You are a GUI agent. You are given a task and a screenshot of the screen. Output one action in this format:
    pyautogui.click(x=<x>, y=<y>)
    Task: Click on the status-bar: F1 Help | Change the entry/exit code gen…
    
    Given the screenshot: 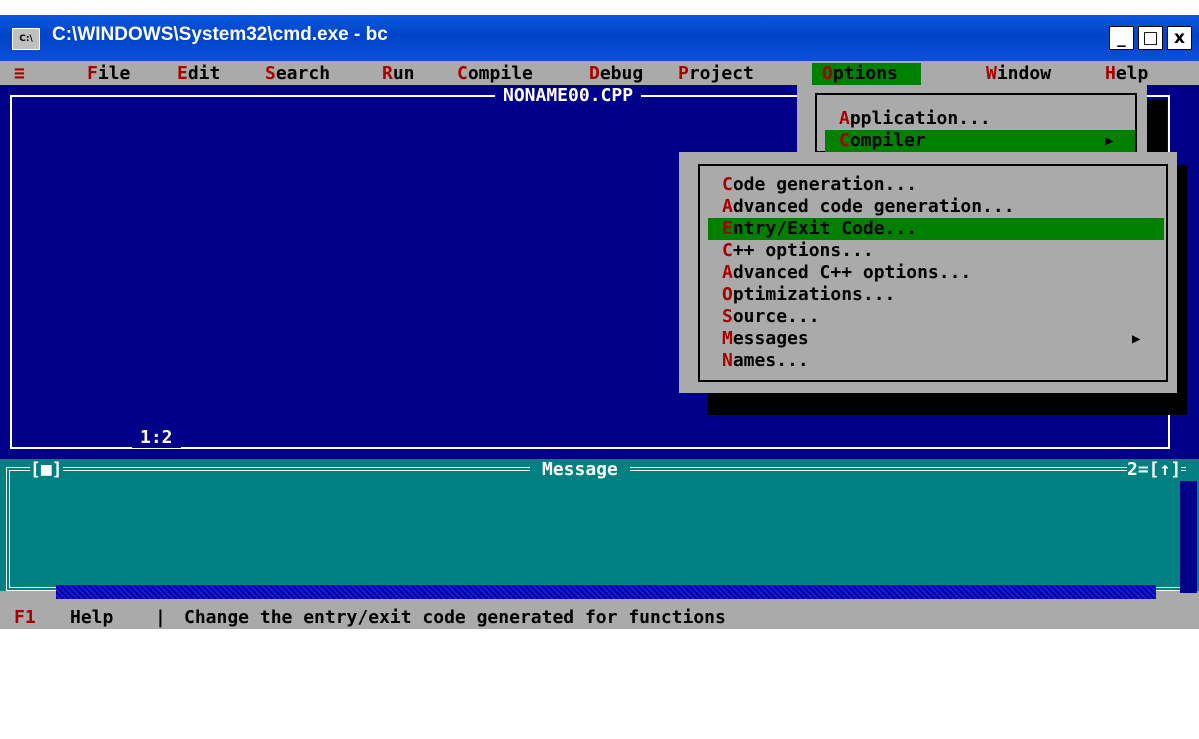 What is the action you would take?
    pyautogui.click(x=599, y=618)
    